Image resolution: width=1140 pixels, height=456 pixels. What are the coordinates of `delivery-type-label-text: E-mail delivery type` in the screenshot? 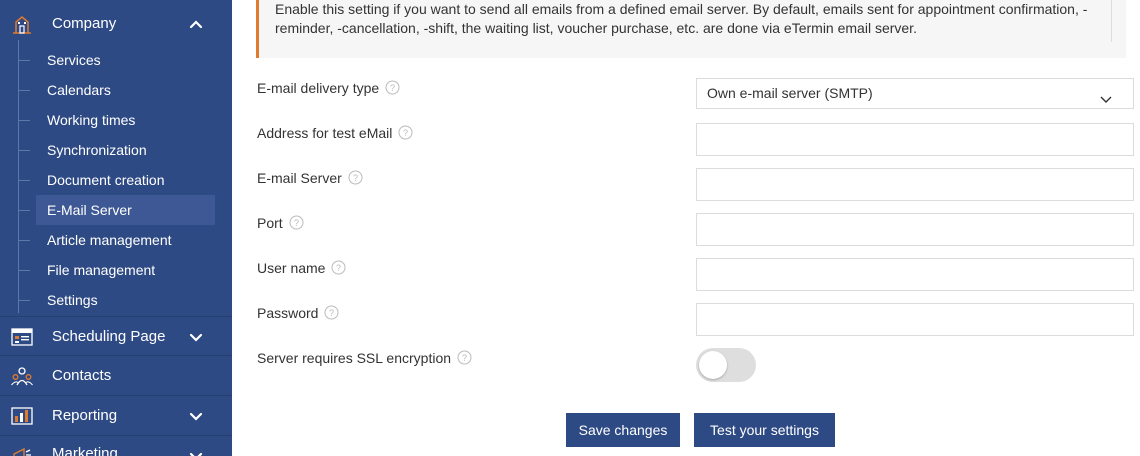 It's located at (318, 88).